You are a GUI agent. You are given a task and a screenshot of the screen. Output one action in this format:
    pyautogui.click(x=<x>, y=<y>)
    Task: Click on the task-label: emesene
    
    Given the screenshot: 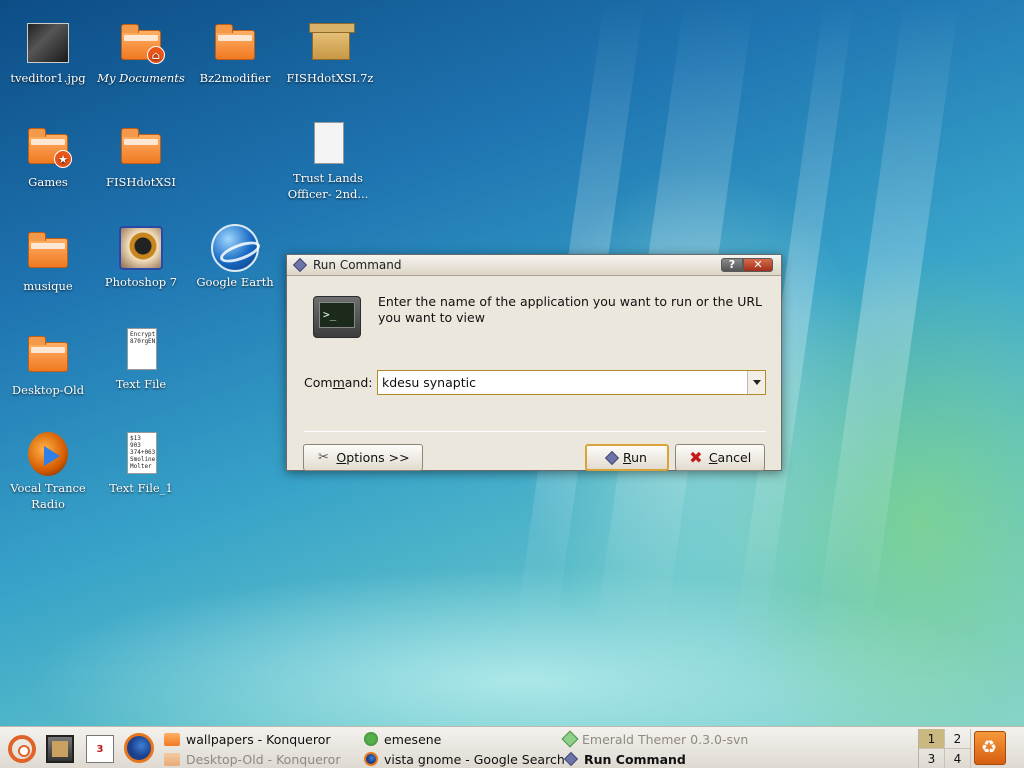 What is the action you would take?
    pyautogui.click(x=413, y=739)
    